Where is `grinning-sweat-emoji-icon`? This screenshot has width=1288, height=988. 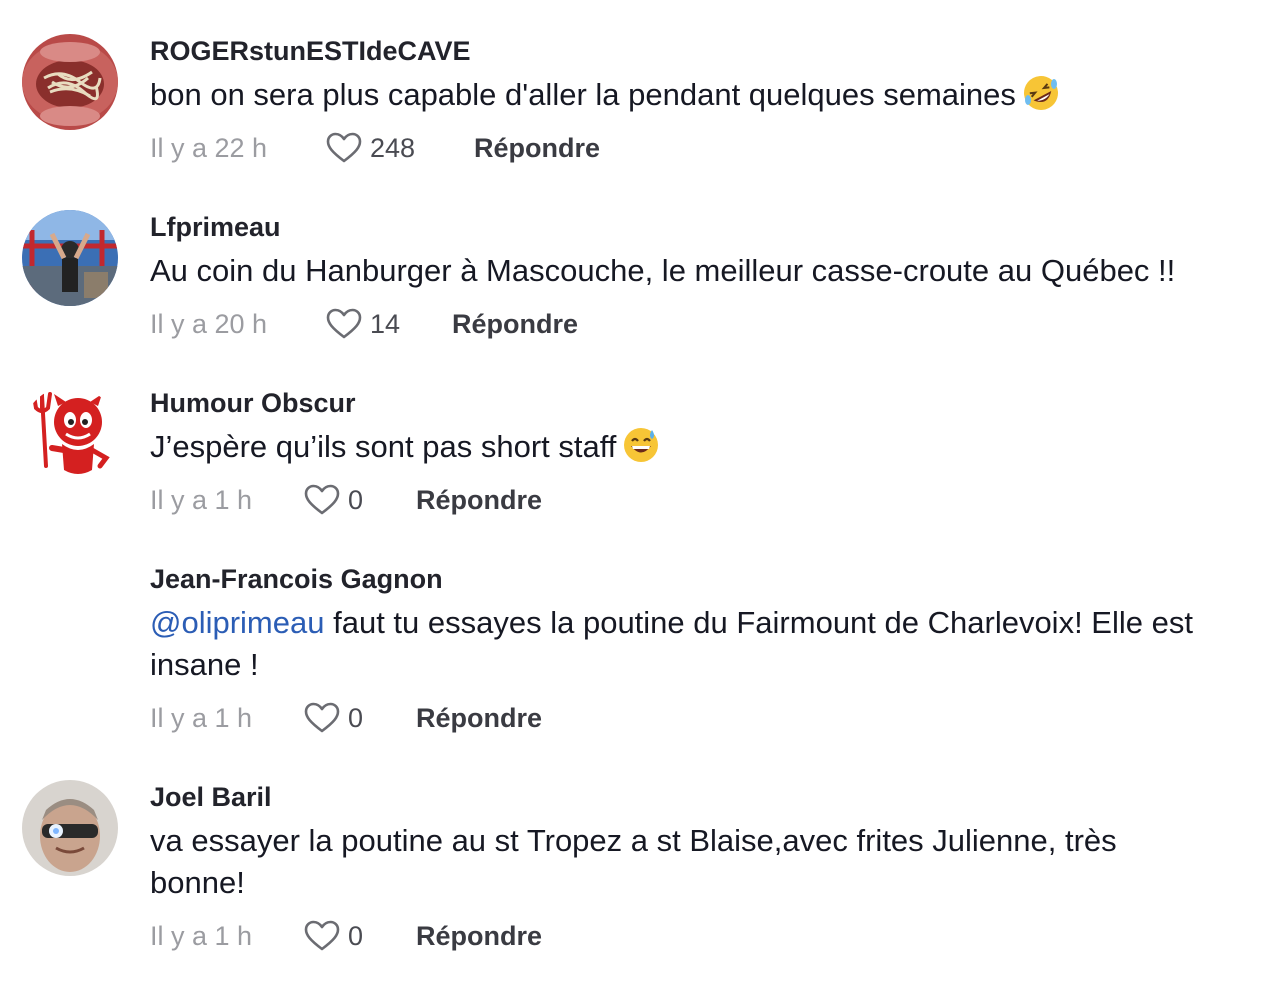 grinning-sweat-emoji-icon is located at coordinates (641, 445).